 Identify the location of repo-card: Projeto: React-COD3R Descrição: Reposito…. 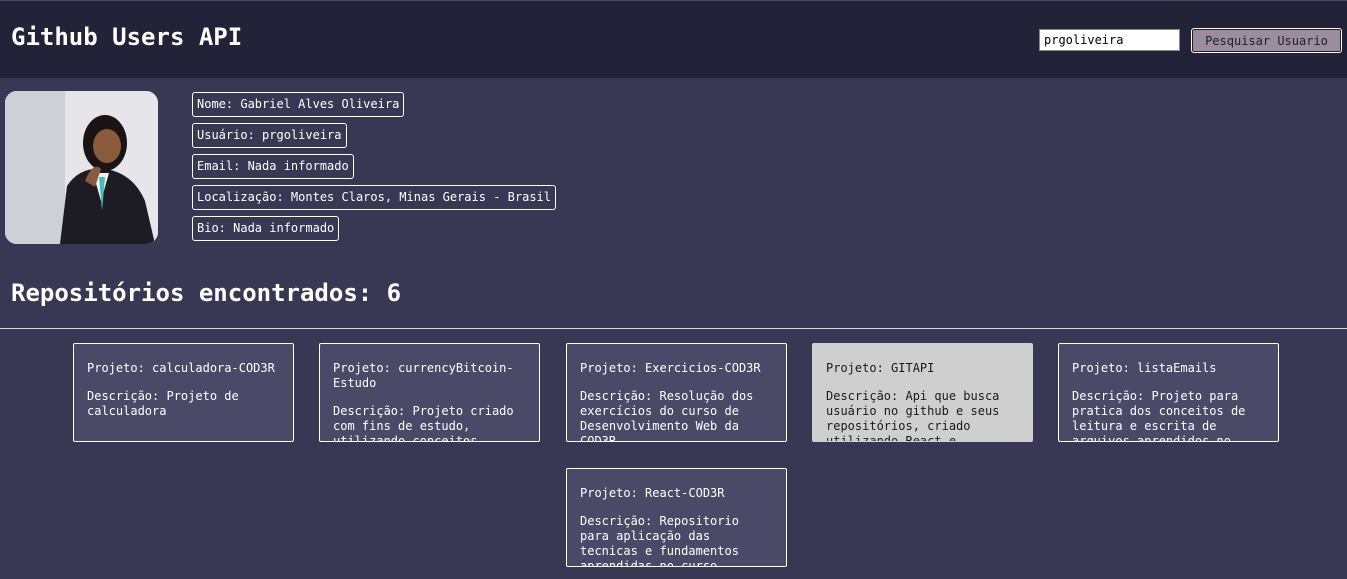
(676, 517).